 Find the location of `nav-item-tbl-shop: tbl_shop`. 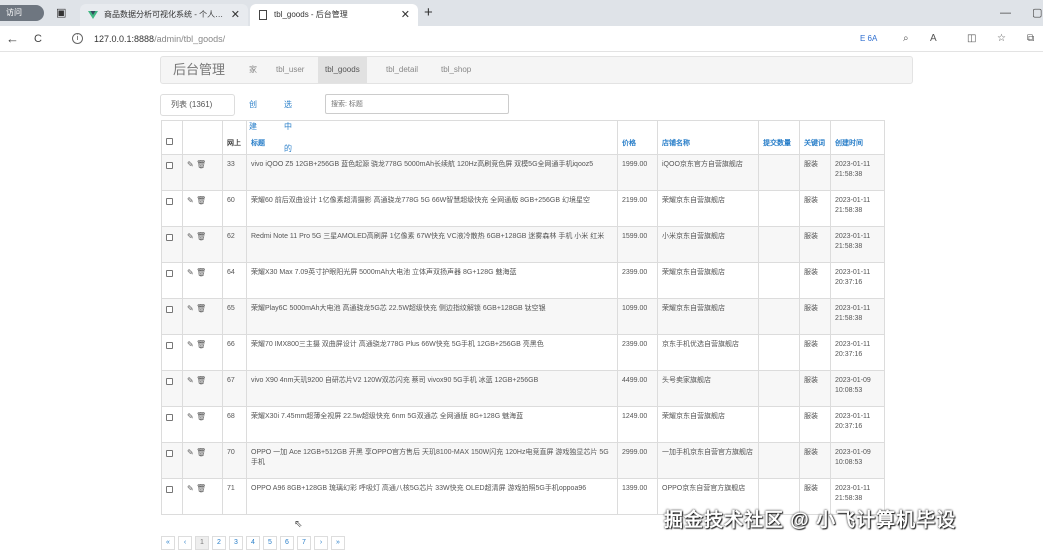

nav-item-tbl-shop: tbl_shop is located at coordinates (456, 70).